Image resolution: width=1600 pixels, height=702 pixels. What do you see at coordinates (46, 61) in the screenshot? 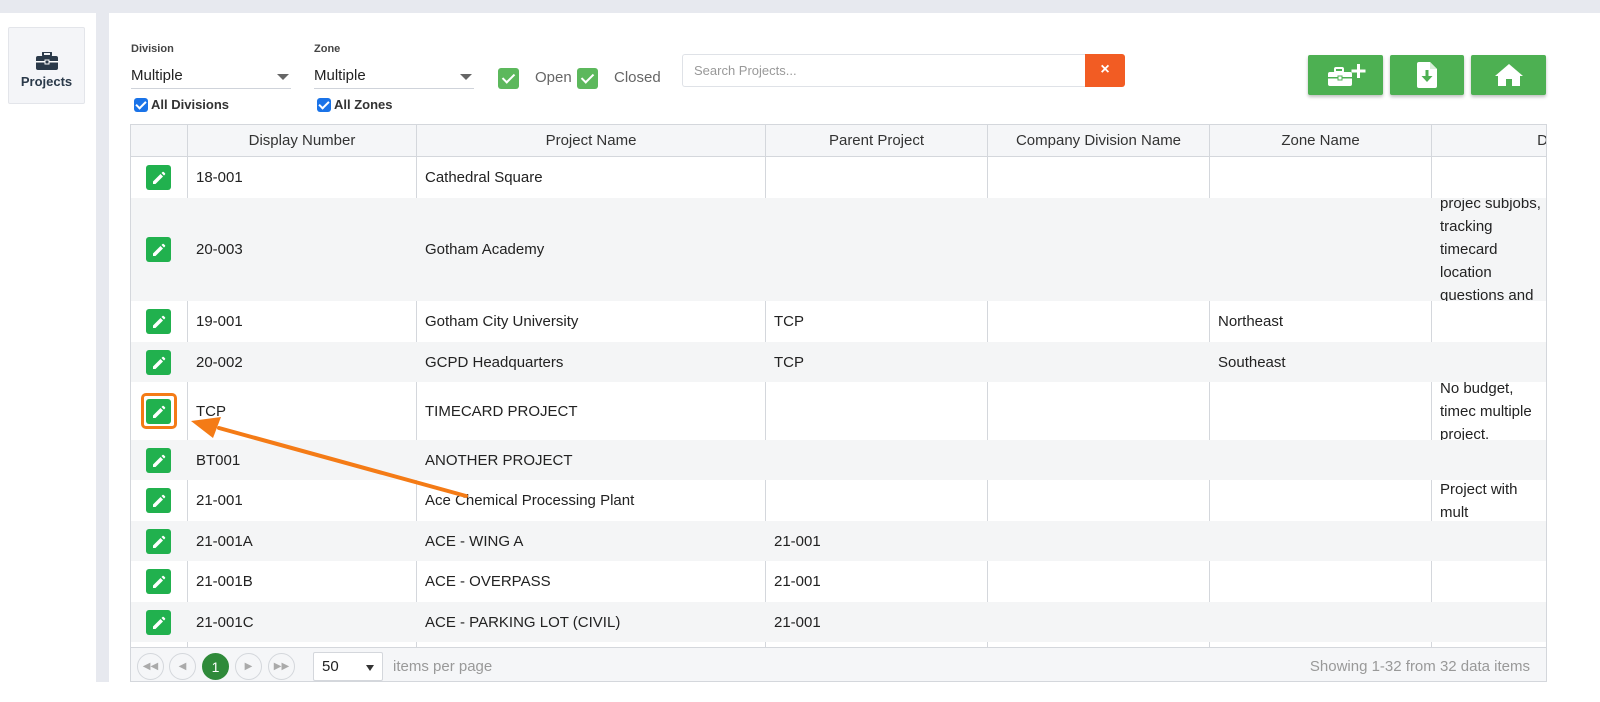
I see `briefcase-icon` at bounding box center [46, 61].